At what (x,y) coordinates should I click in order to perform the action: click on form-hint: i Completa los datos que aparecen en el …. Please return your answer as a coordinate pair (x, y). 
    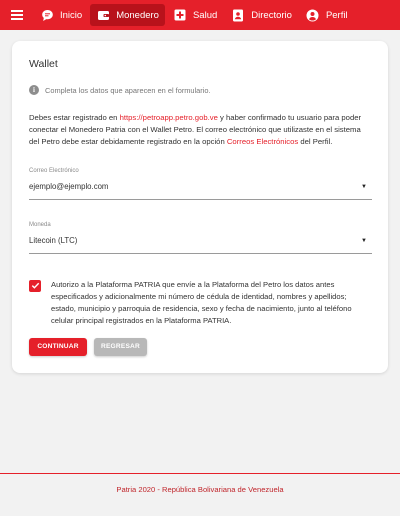
    Looking at the image, I should click on (199, 90).